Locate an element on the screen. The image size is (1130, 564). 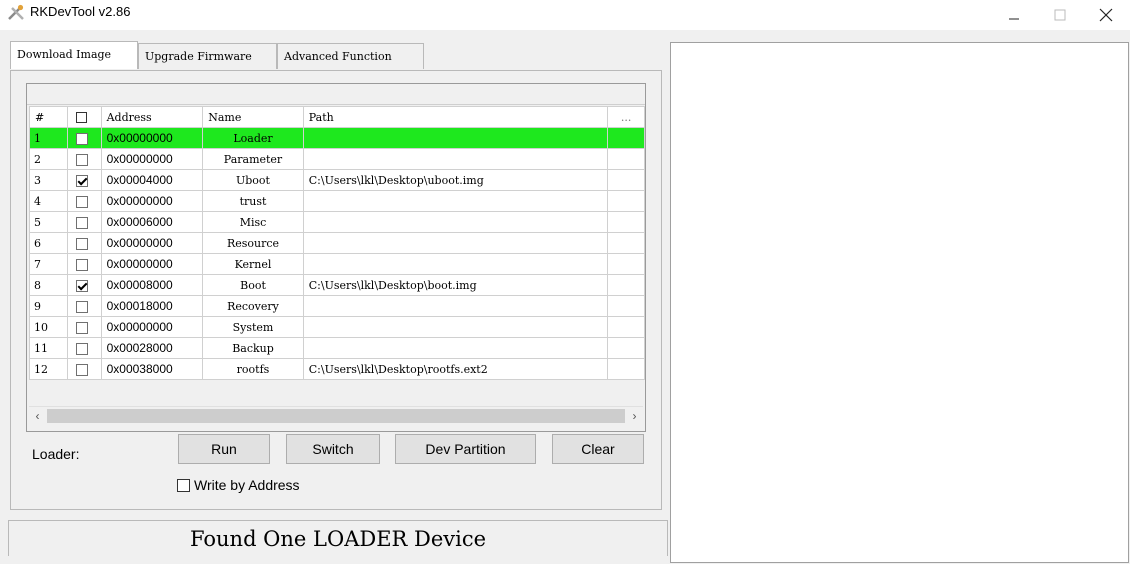
table-row: 6 0x00000000 Resource is located at coordinates (337, 243).